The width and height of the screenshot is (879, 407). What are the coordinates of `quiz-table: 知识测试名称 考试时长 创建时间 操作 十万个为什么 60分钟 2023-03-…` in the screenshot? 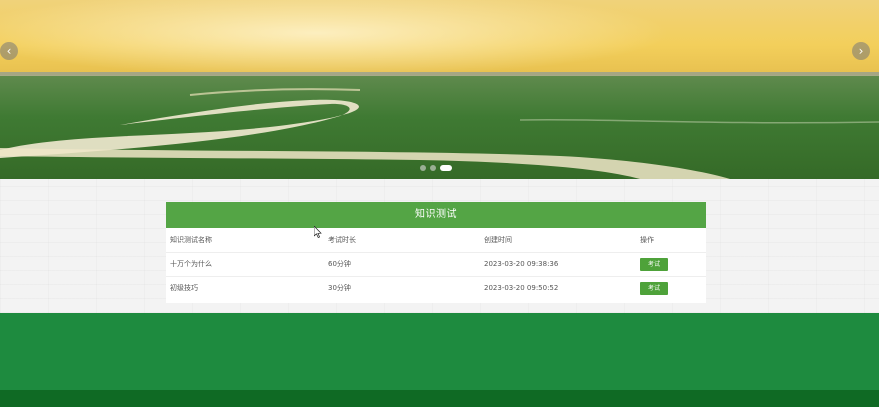 It's located at (436, 264).